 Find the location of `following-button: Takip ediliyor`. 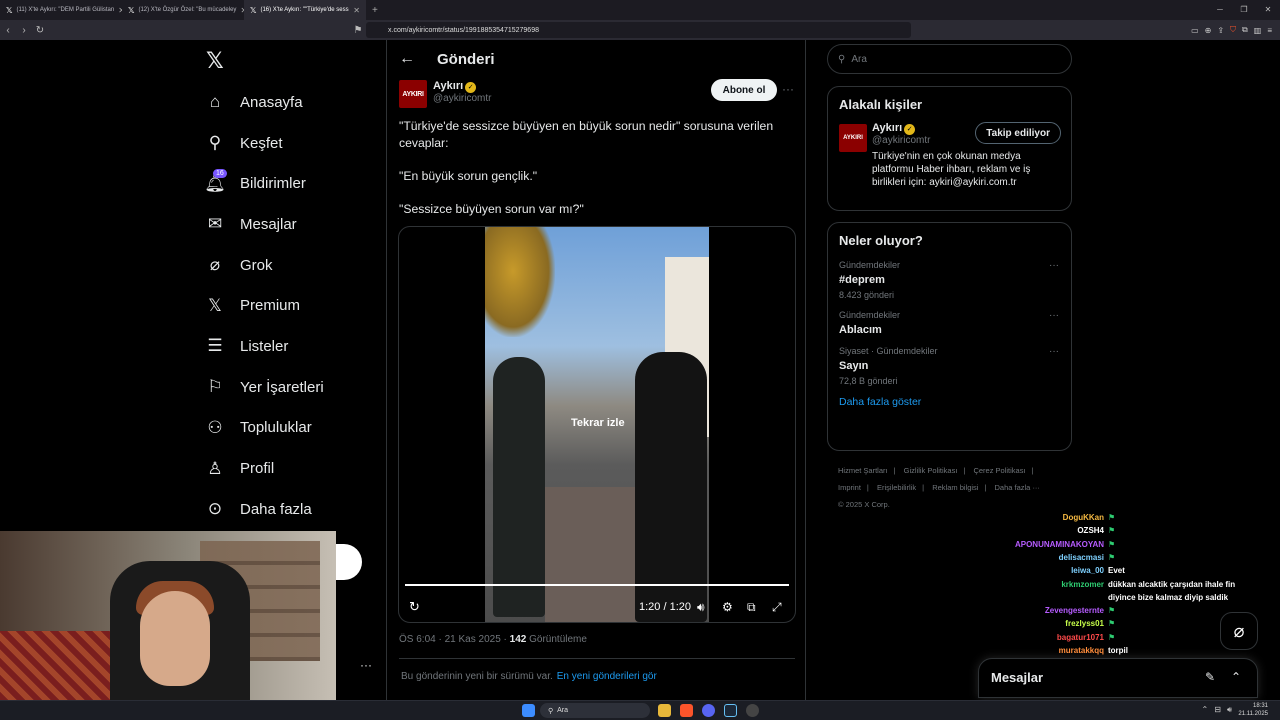

following-button: Takip ediliyor is located at coordinates (1018, 133).